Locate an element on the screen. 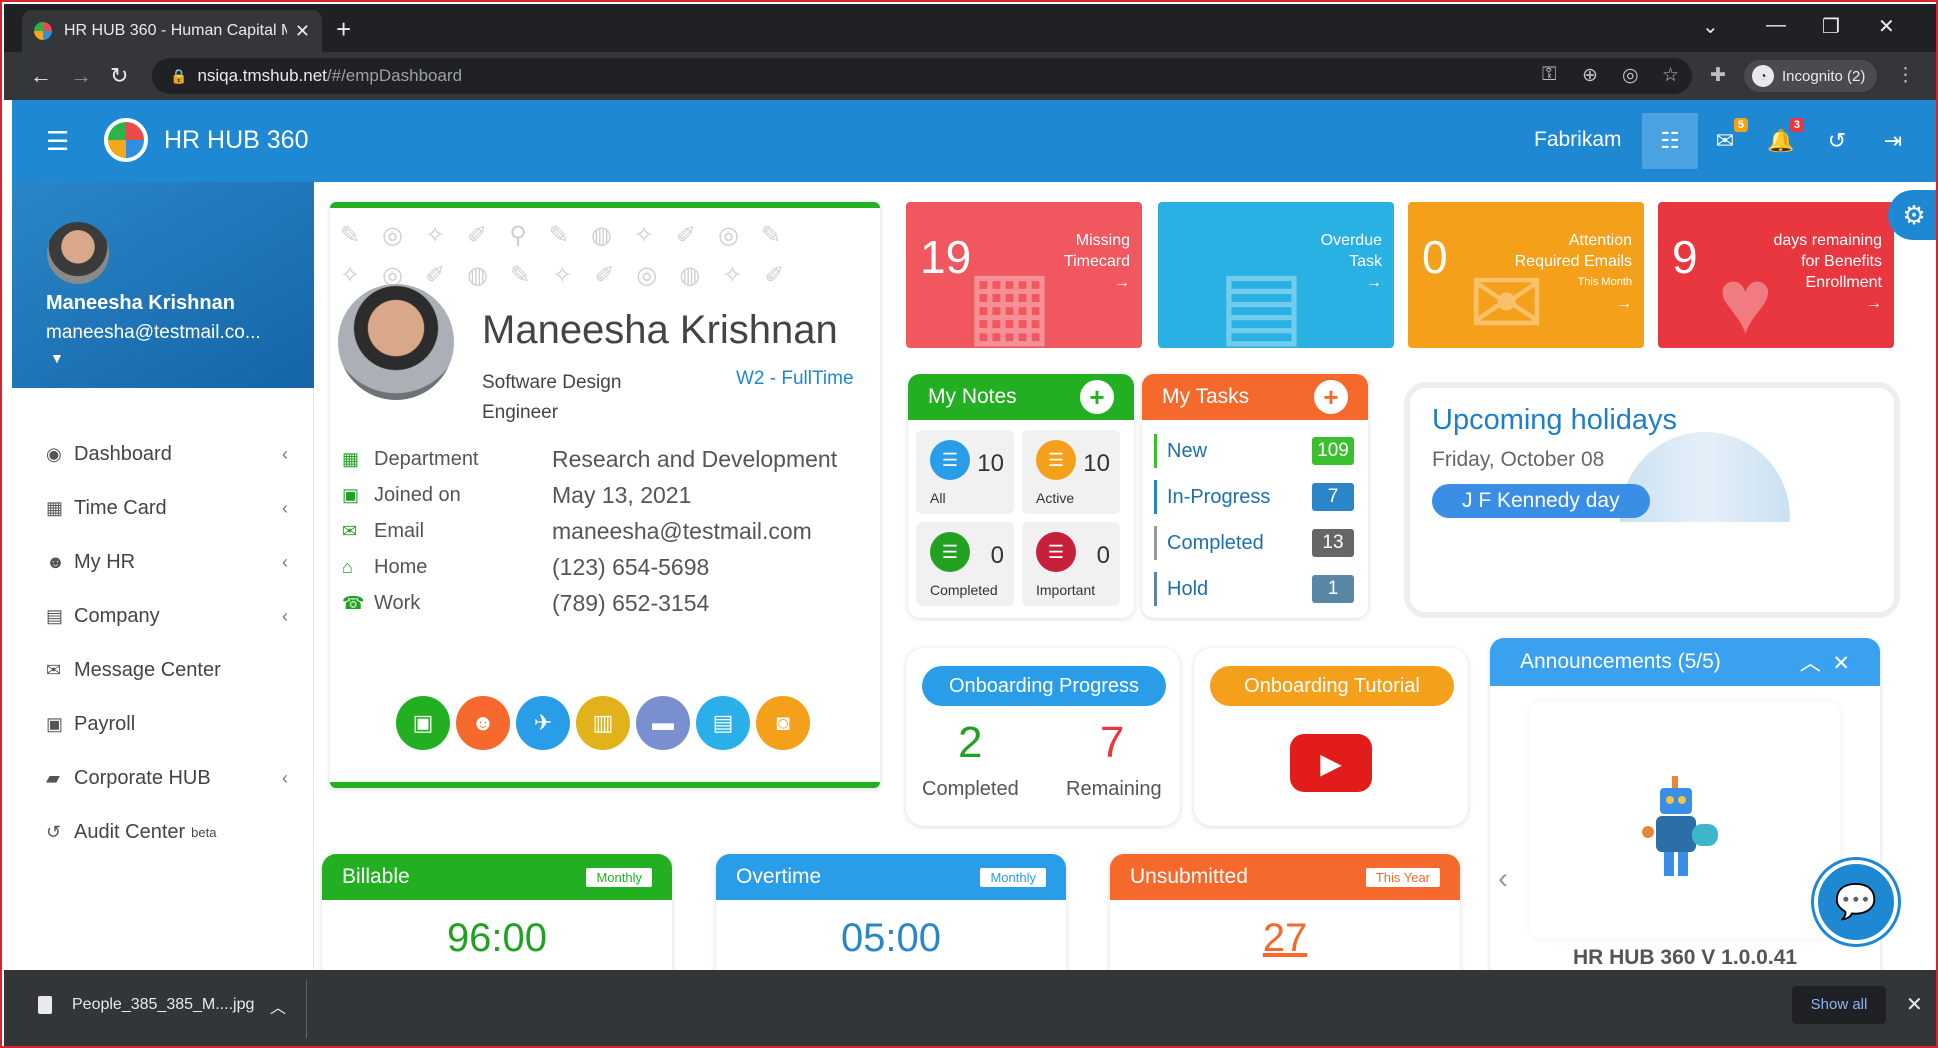 The width and height of the screenshot is (1938, 1048). notes-completed: ☰ 0 Completed is located at coordinates (965, 564).